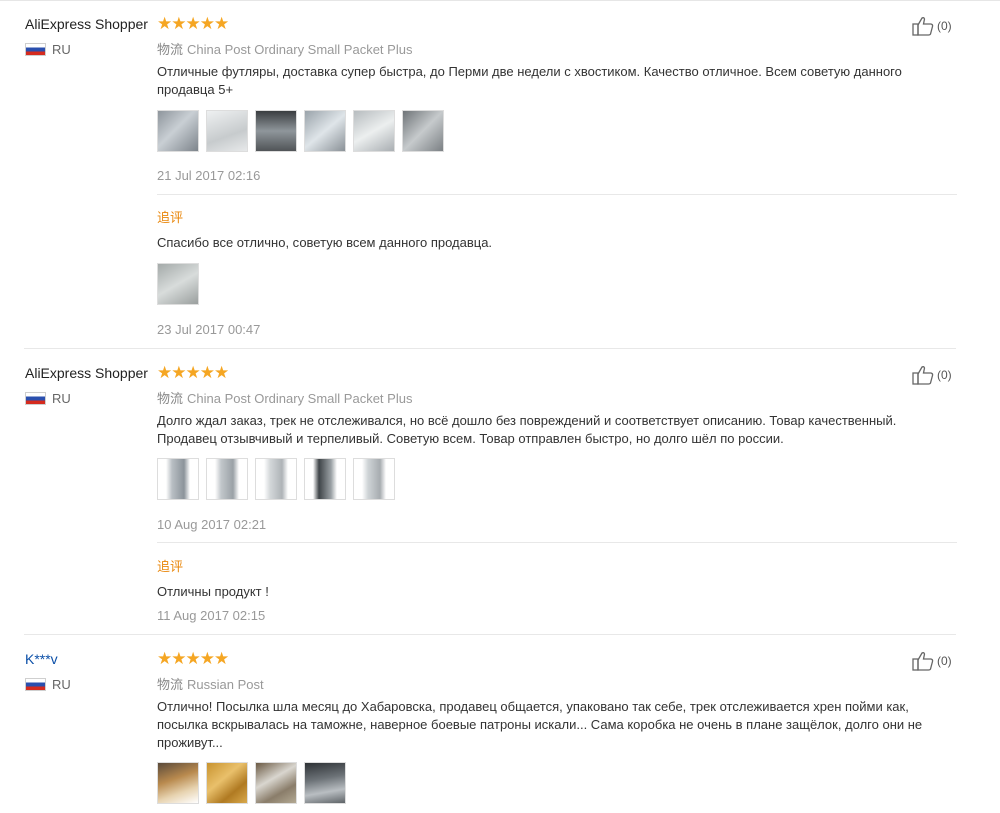  What do you see at coordinates (212, 524) in the screenshot?
I see `review-date: 10 Aug 2017 02:21` at bounding box center [212, 524].